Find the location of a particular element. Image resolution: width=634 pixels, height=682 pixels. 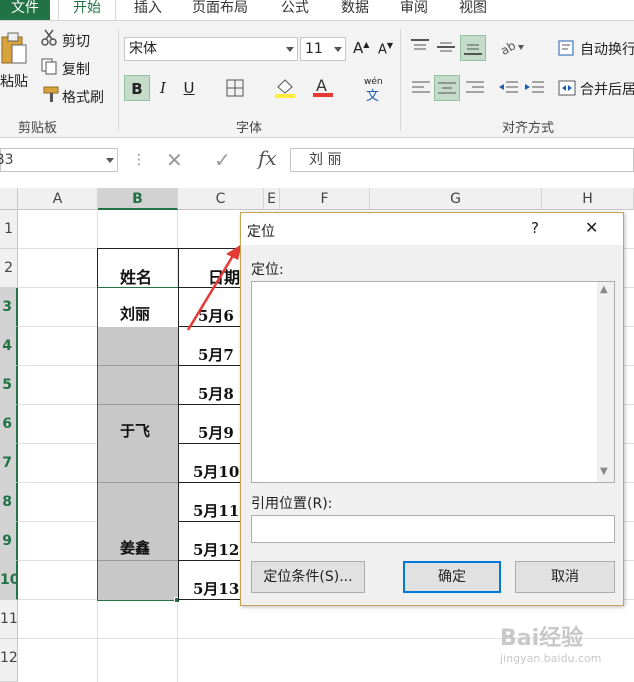

increase-font-icon: A▲ is located at coordinates (361, 48).